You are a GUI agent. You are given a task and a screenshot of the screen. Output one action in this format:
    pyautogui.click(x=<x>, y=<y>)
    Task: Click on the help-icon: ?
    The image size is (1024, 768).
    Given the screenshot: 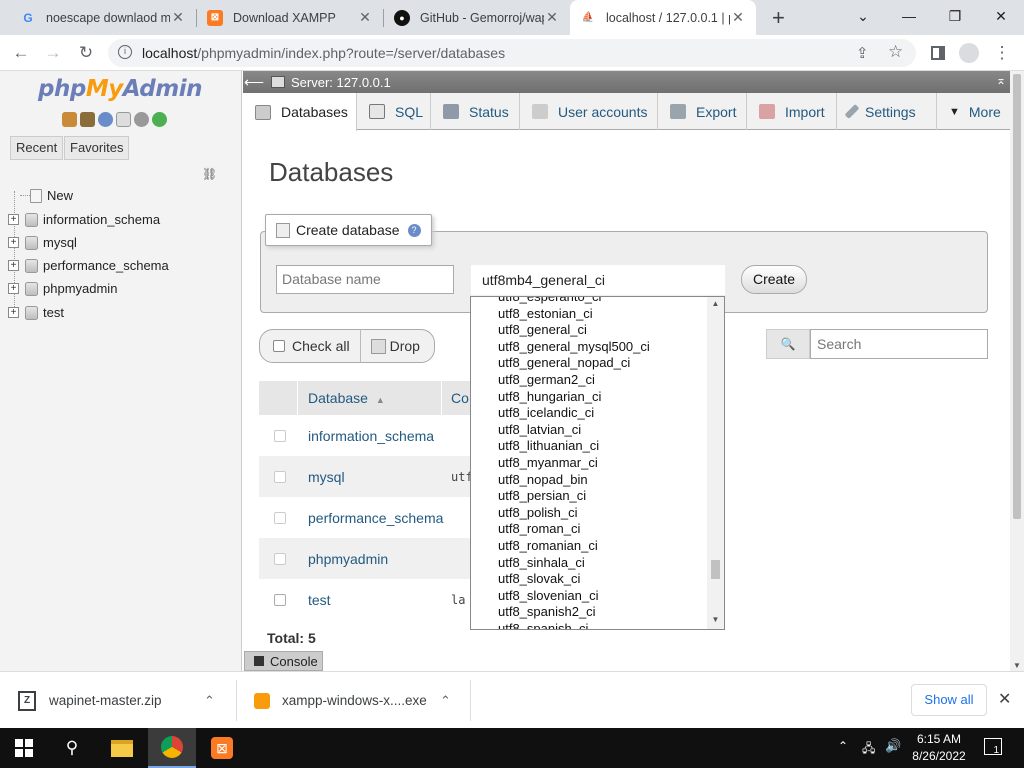 What is the action you would take?
    pyautogui.click(x=414, y=230)
    